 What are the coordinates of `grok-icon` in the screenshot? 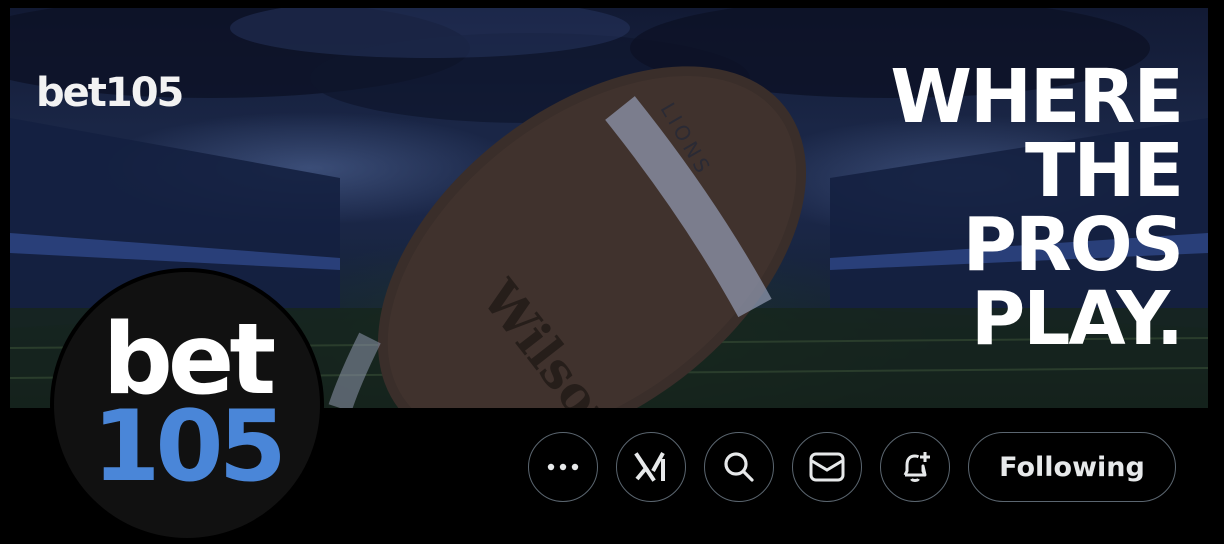 It's located at (649, 467).